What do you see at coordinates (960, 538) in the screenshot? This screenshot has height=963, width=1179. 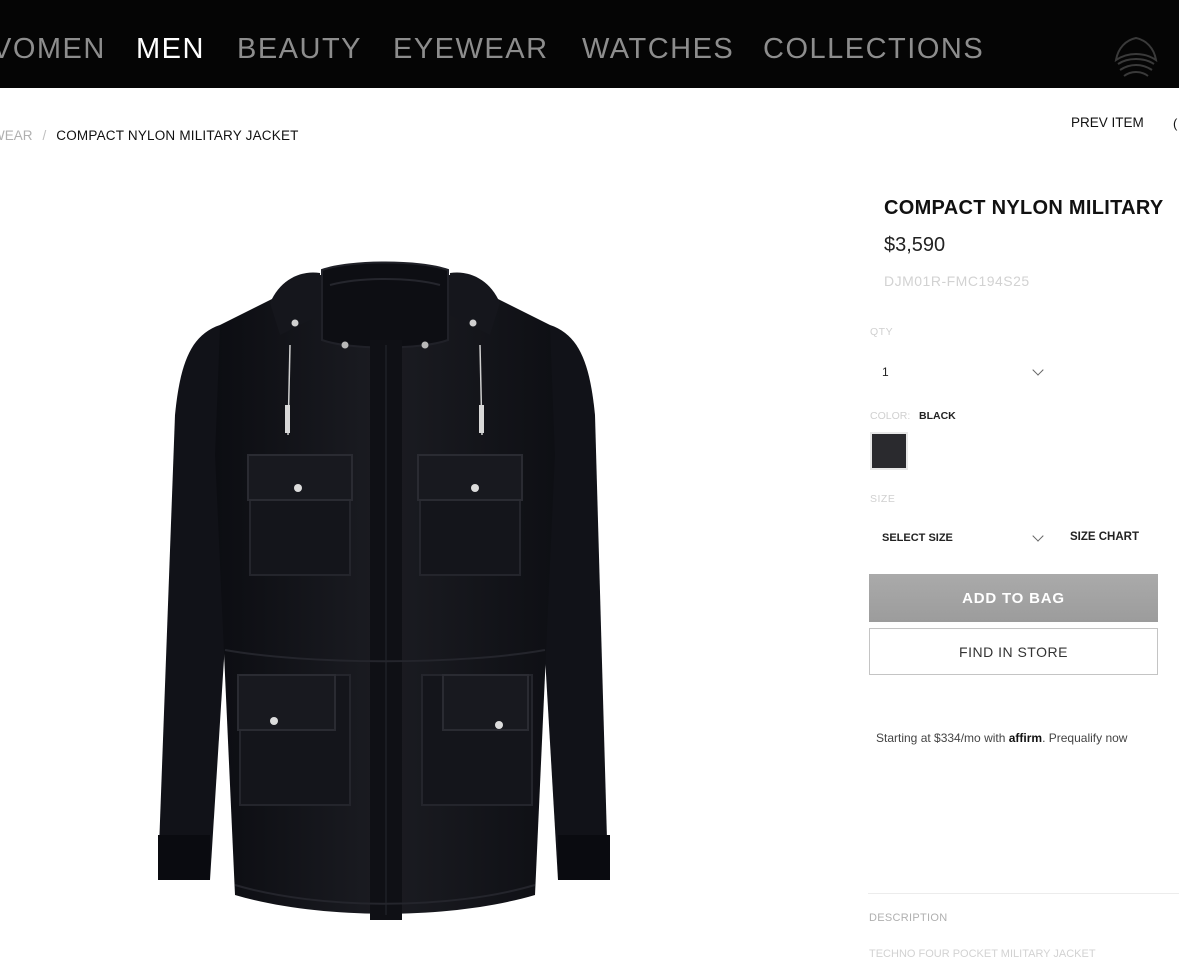 I see `size-select: SELECT SIZE` at bounding box center [960, 538].